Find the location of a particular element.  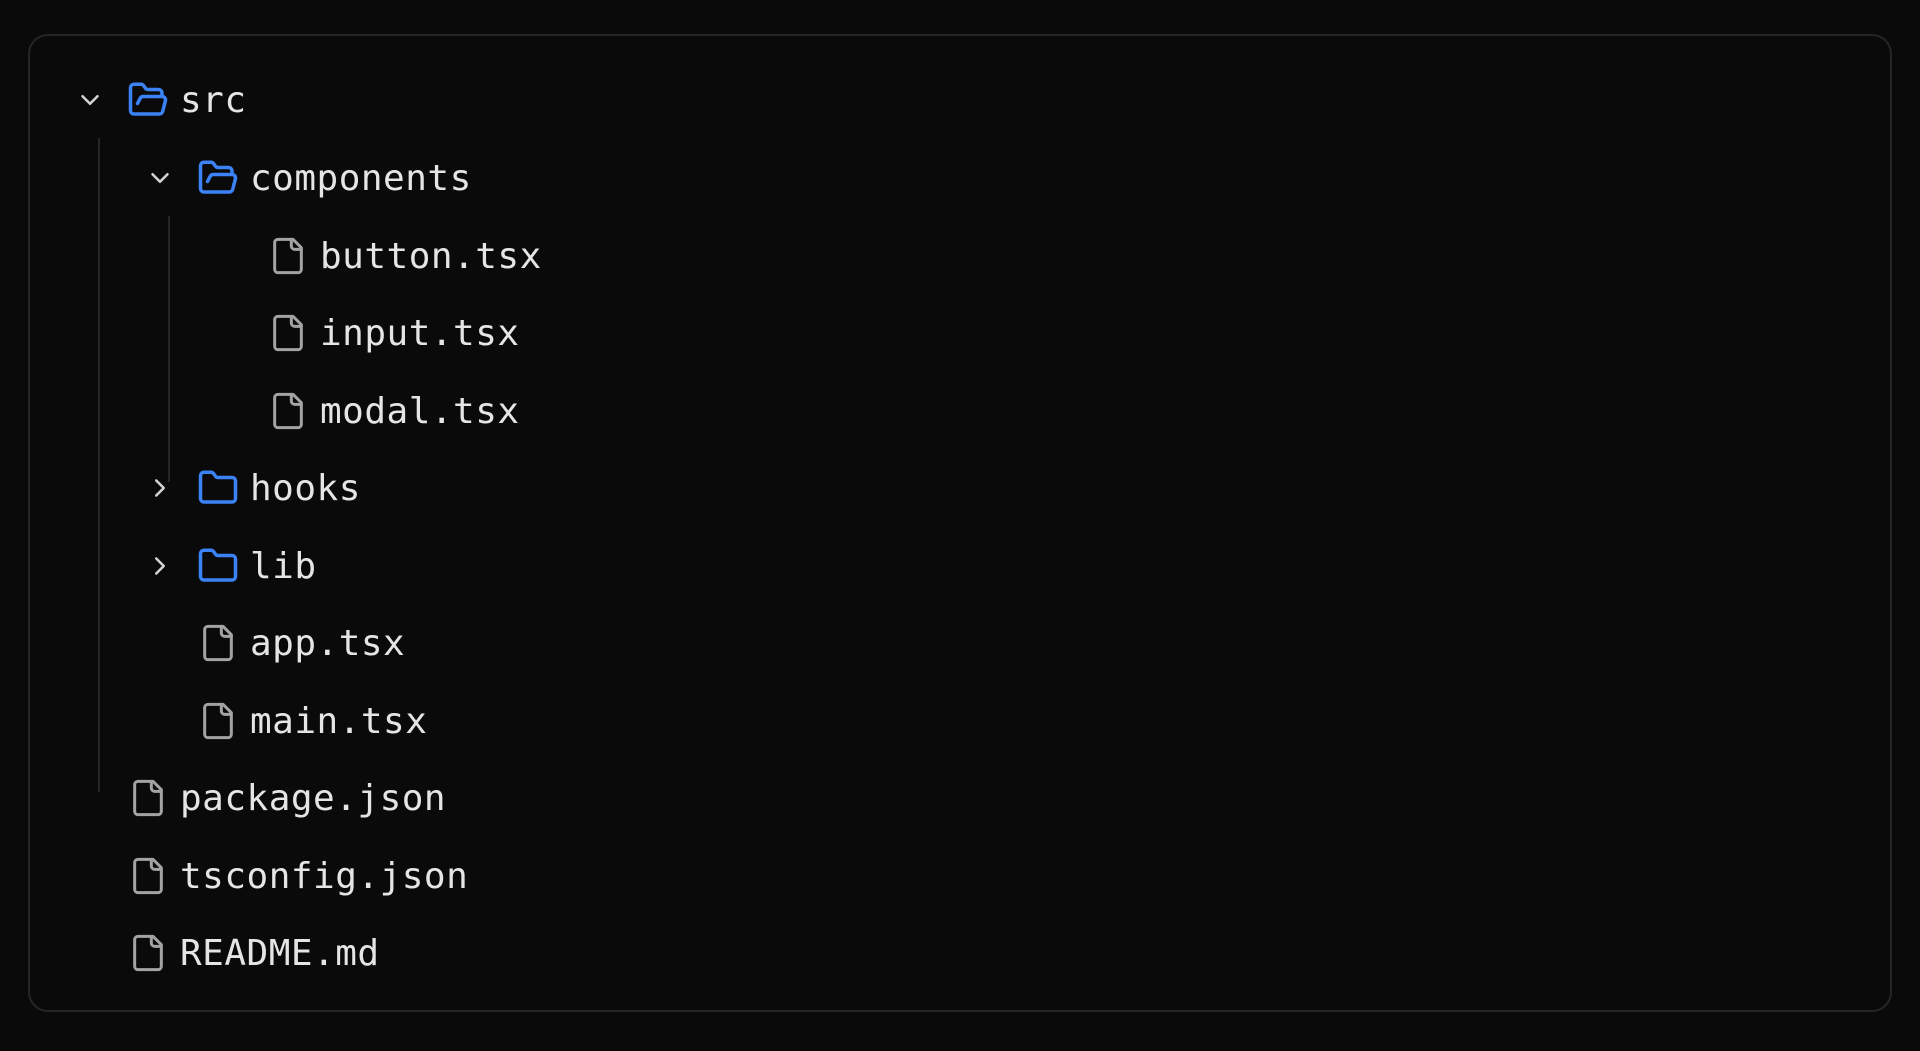

tree-item-tsconfig-json: tsconfig.json is located at coordinates (269, 876).